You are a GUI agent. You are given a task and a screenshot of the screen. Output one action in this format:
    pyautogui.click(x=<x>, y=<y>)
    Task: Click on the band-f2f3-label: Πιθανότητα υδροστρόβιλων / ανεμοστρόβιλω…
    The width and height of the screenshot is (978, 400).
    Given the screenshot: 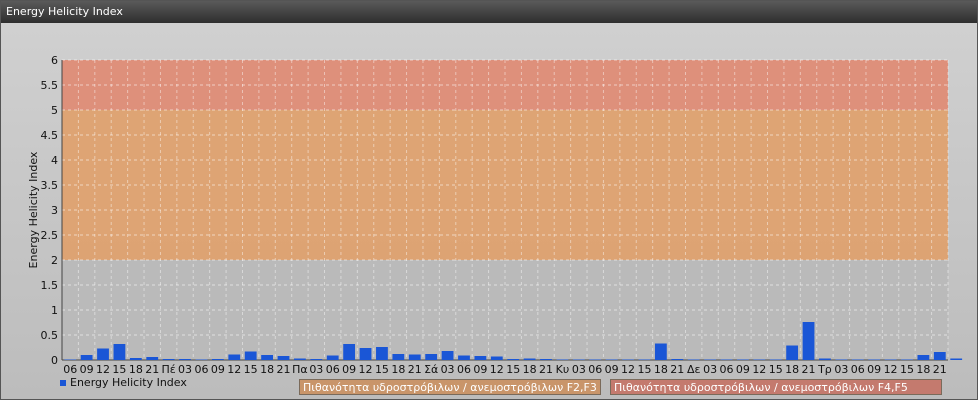 What is the action you would take?
    pyautogui.click(x=450, y=387)
    